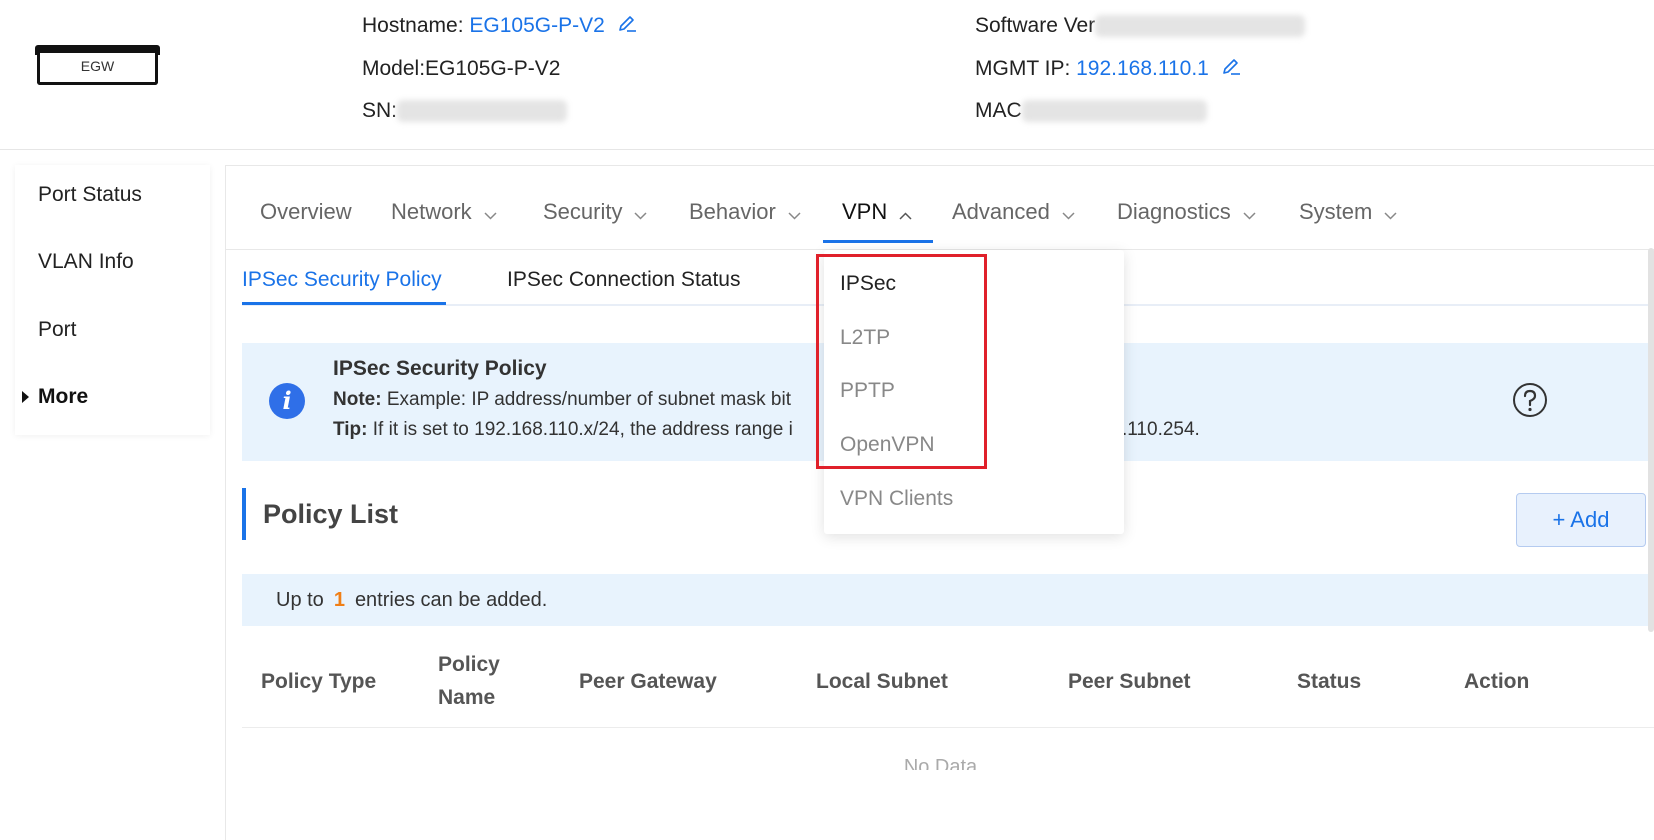  I want to click on sidebar: Port Status VLAN Info Port More, so click(112, 300).